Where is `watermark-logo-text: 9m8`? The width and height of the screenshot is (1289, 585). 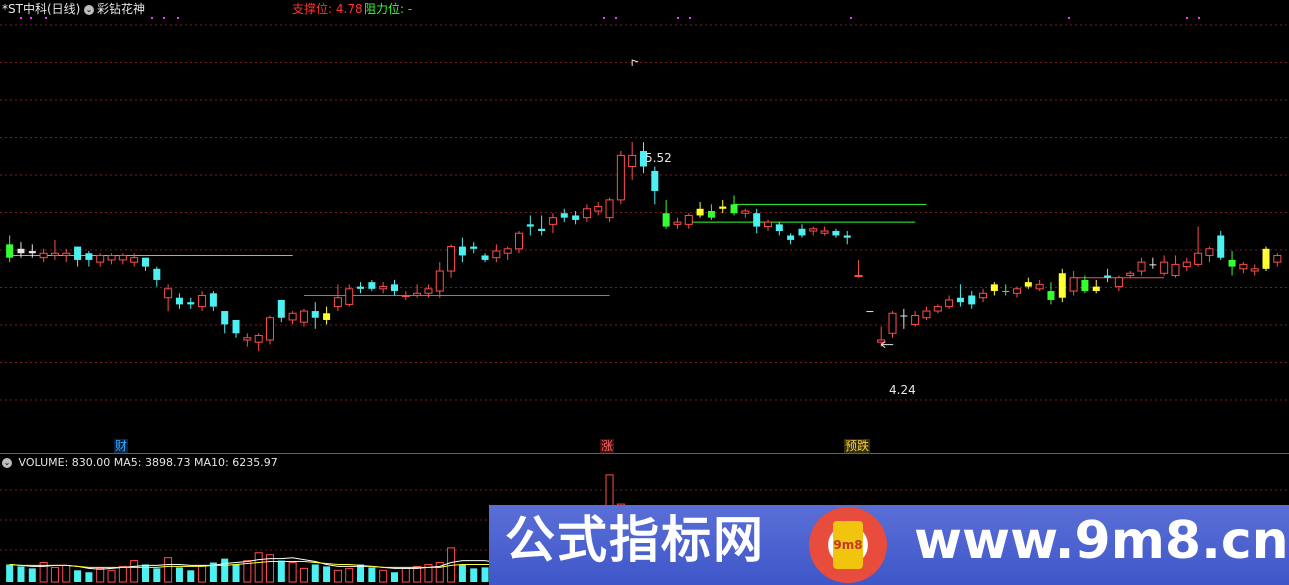 watermark-logo-text: 9m8 is located at coordinates (848, 545).